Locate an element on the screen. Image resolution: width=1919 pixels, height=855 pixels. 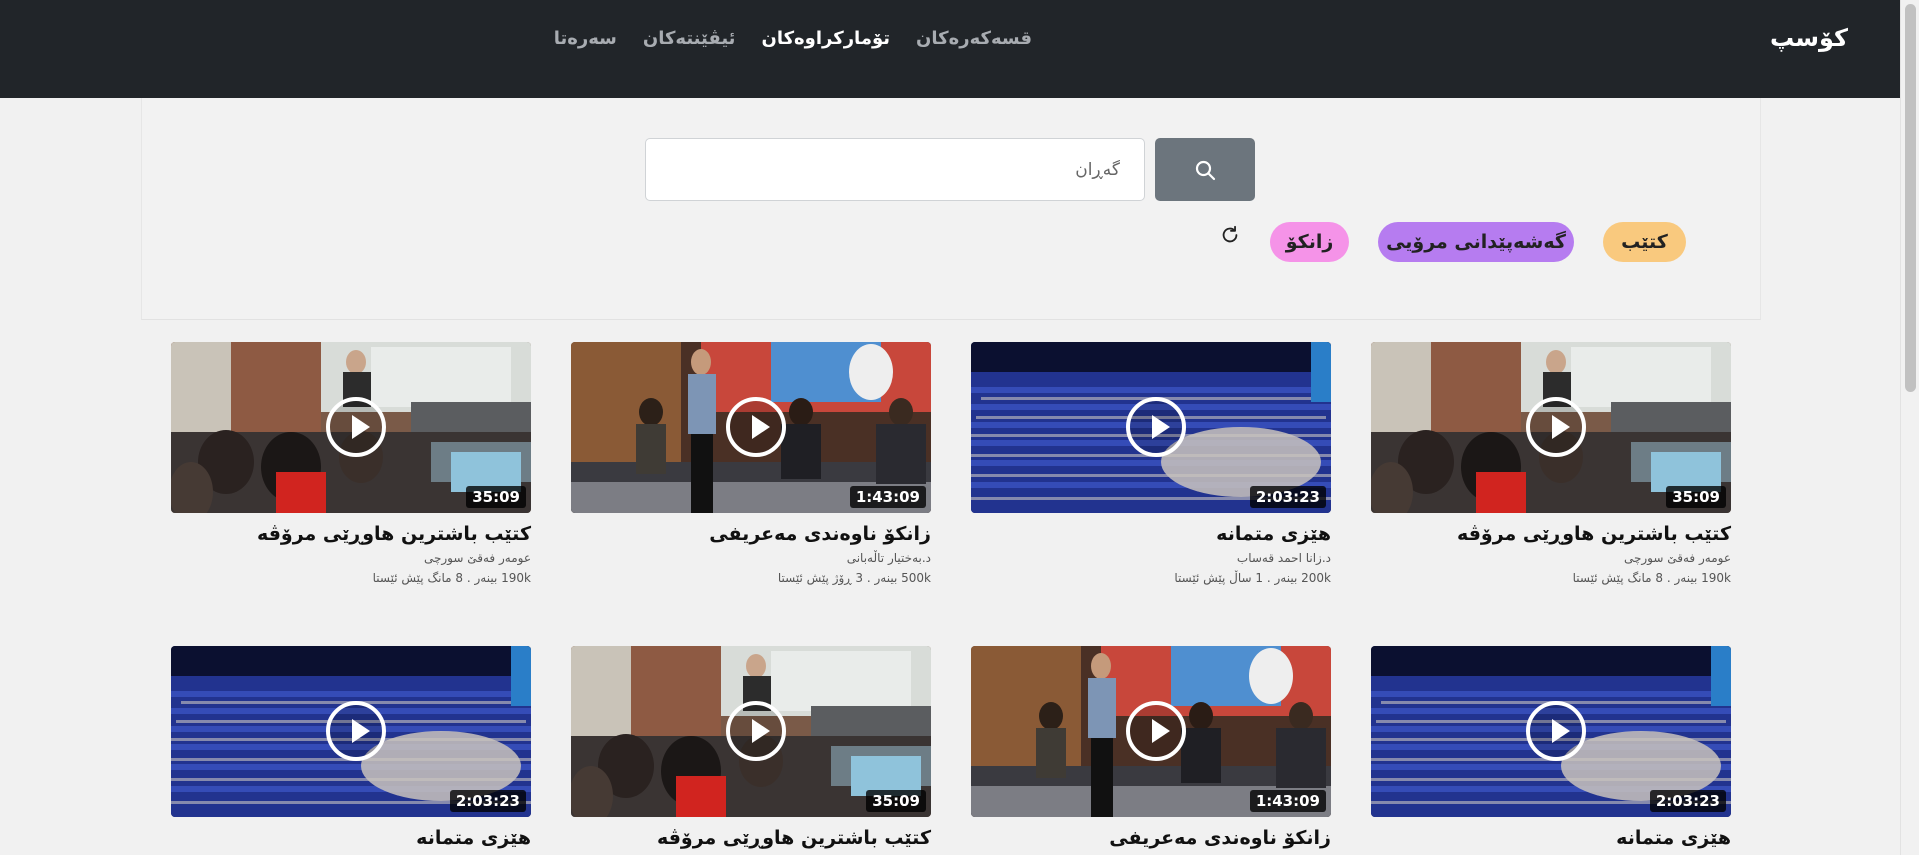
video-meta: 200k بینەر . 1 ساڵ پێش ئێستا is located at coordinates (1252, 578).